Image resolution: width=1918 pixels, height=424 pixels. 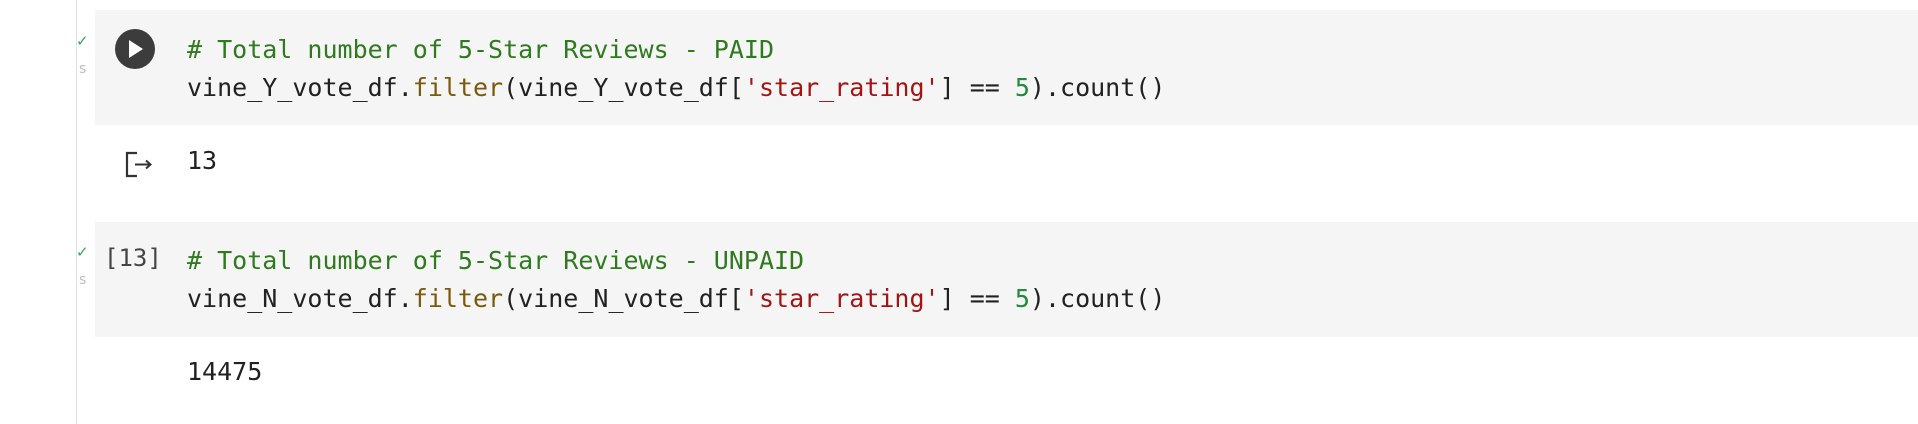 I want to click on left-margin-rule, so click(x=76, y=212).